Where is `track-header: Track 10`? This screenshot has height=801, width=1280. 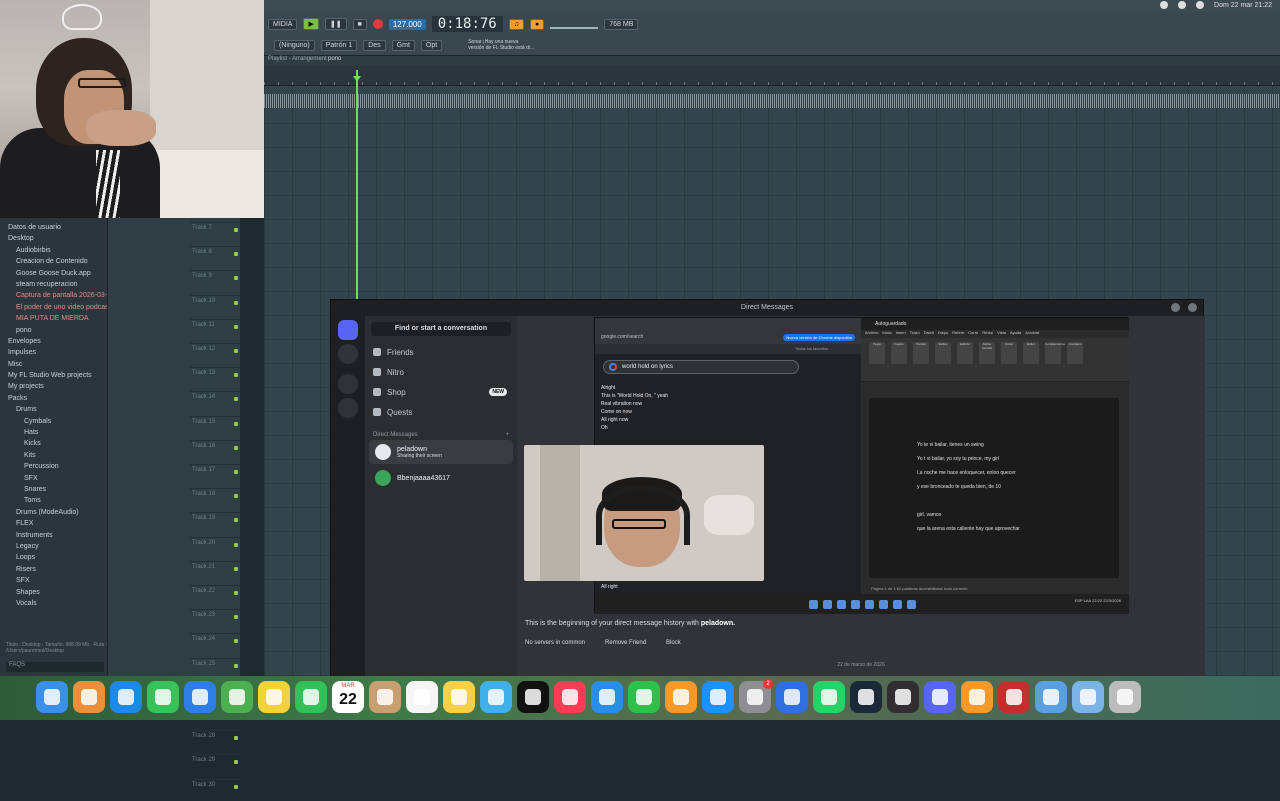
track-header: Track 10 is located at coordinates (215, 305).